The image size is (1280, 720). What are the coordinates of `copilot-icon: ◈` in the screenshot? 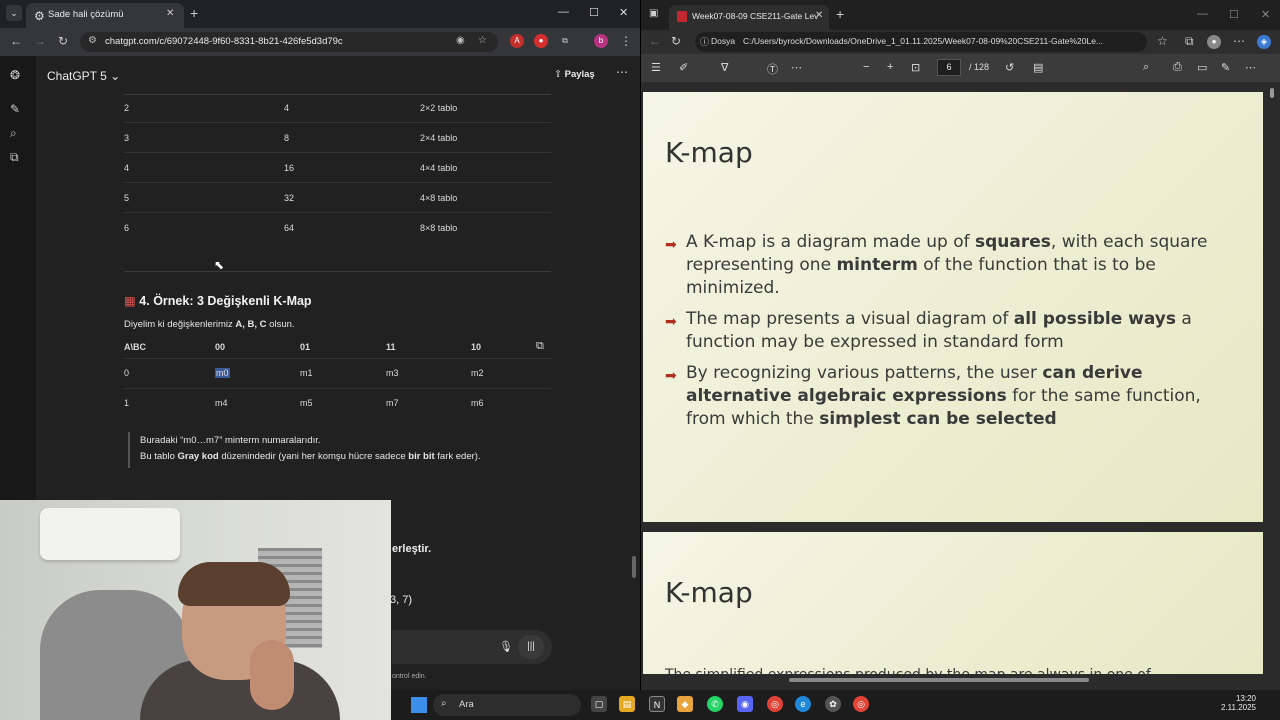 It's located at (1264, 42).